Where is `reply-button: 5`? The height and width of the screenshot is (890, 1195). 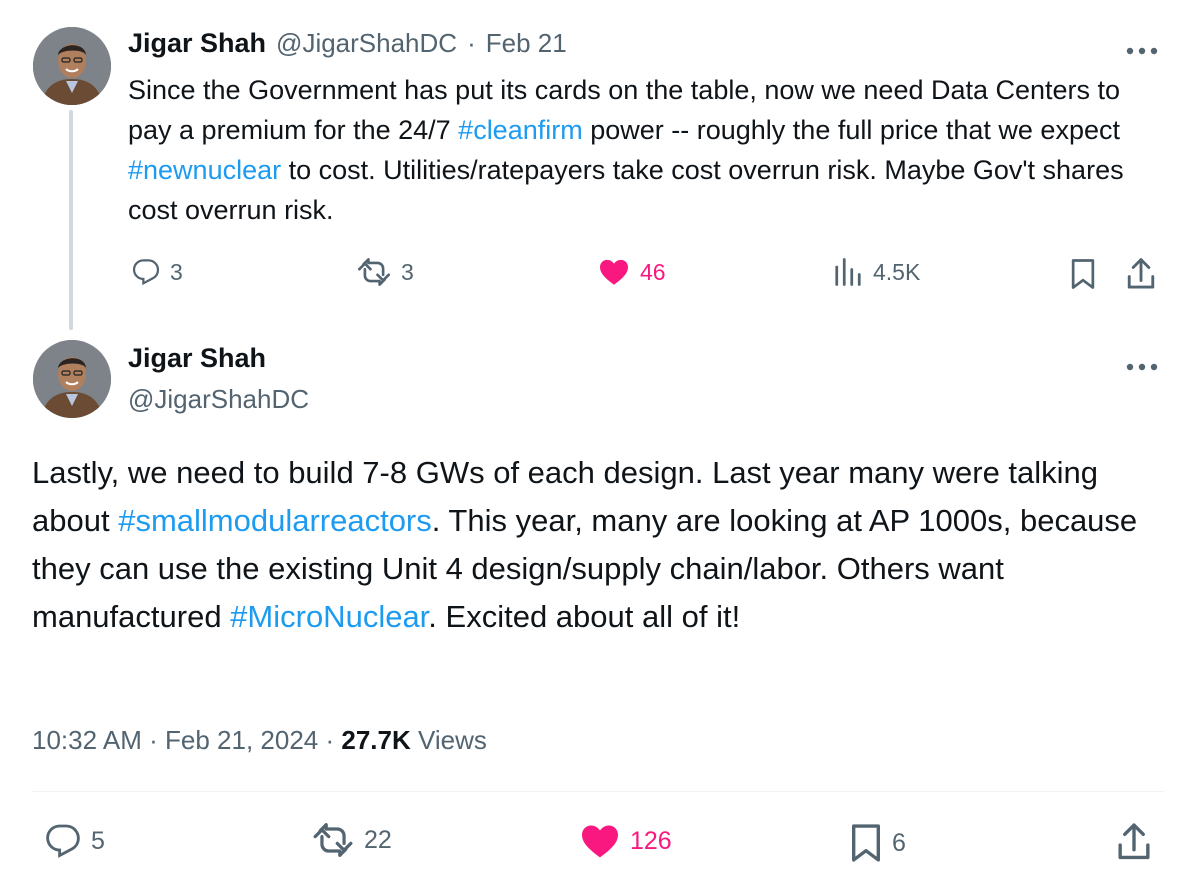
reply-button: 5 is located at coordinates (75, 841).